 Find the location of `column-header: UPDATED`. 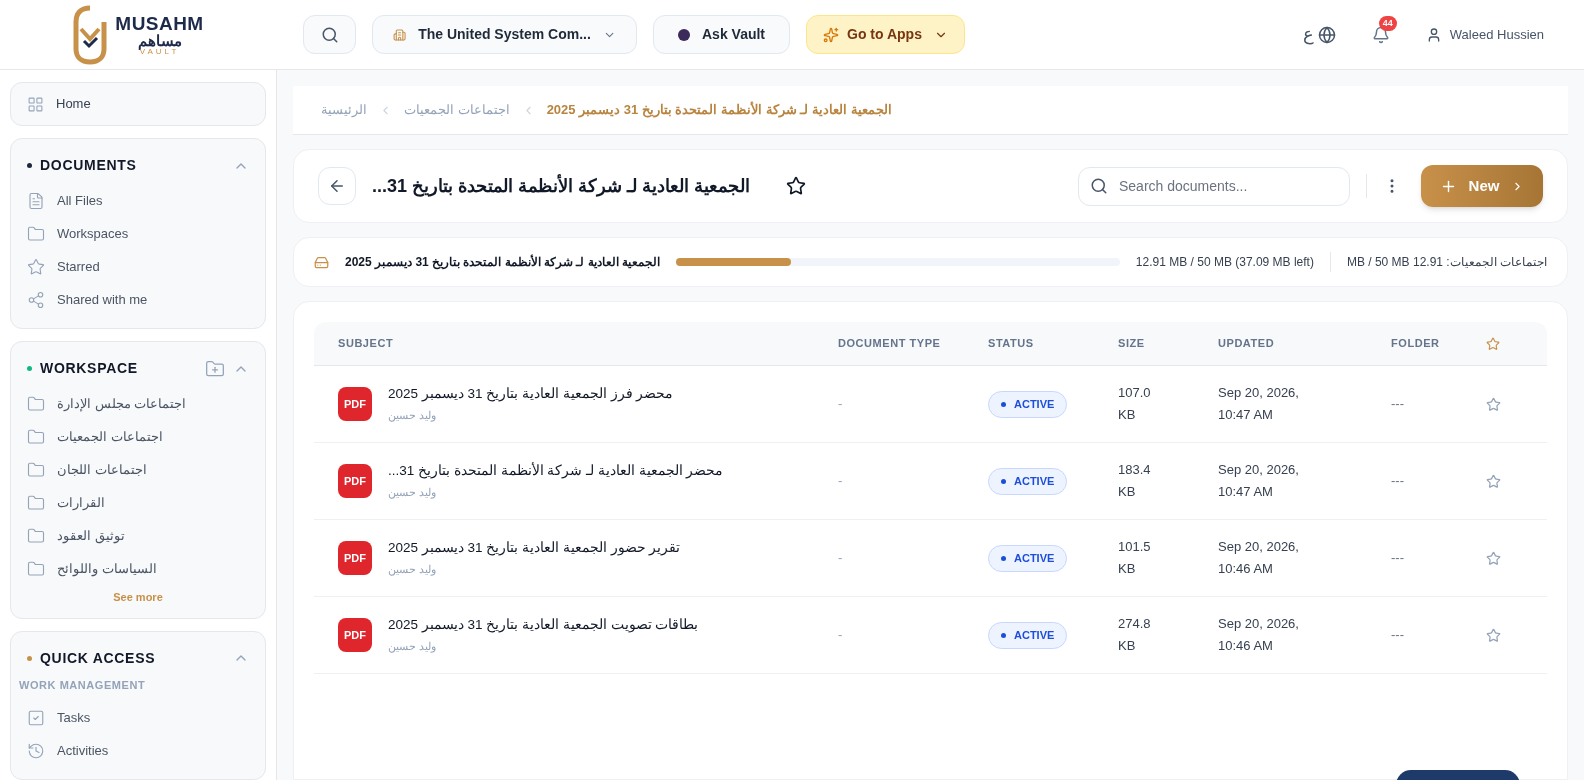

column-header: UPDATED is located at coordinates (1246, 343).